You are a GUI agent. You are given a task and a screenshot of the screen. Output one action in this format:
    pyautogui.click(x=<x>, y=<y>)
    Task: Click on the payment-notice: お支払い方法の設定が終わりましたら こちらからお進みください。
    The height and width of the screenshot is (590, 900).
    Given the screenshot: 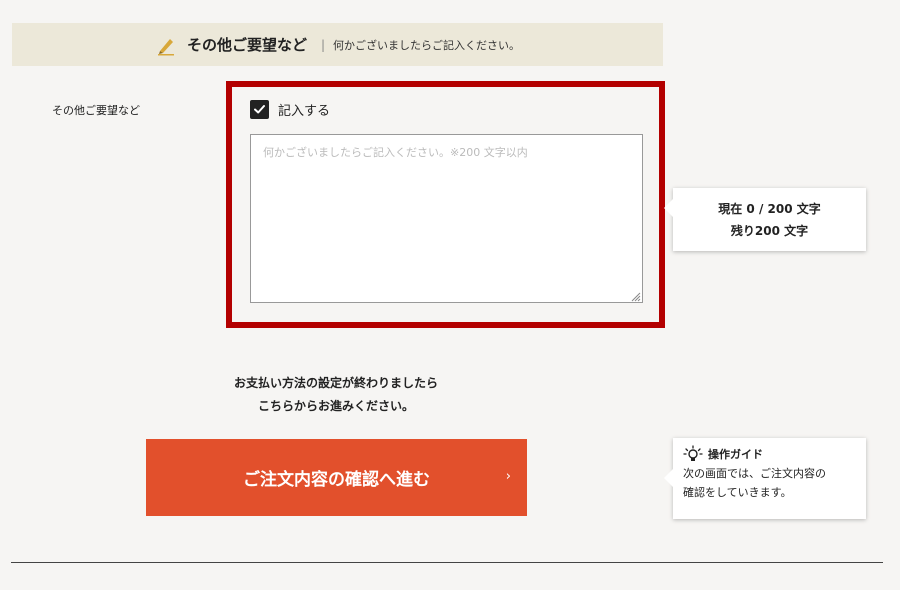 What is the action you would take?
    pyautogui.click(x=336, y=395)
    